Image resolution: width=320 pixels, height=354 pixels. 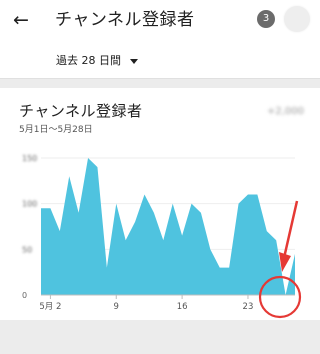 I want to click on y-tick-label: 0, so click(x=24, y=295).